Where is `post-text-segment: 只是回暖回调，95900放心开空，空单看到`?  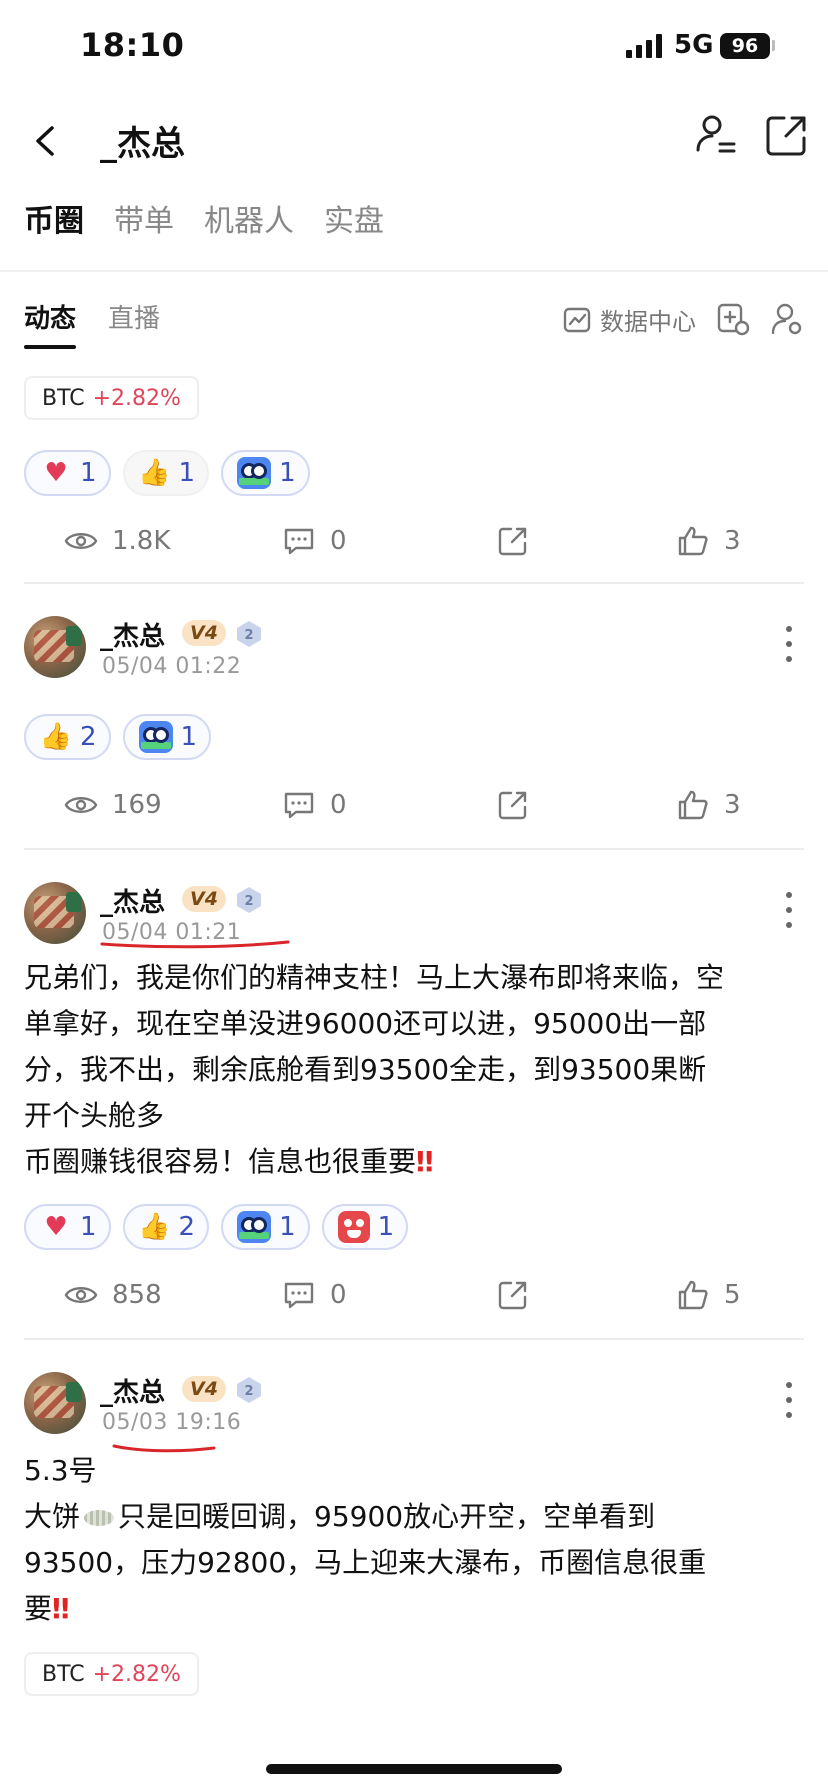
post-text-segment: 只是回暖回调，95900放心开空，空单看到 is located at coordinates (387, 1516).